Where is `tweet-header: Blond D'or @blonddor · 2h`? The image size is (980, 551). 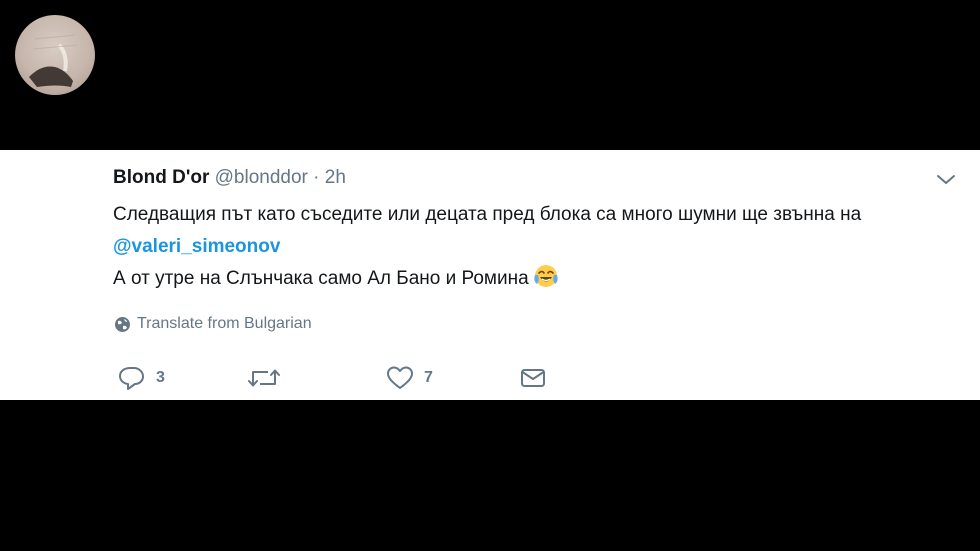 tweet-header: Blond D'or @blonddor · 2h is located at coordinates (229, 178).